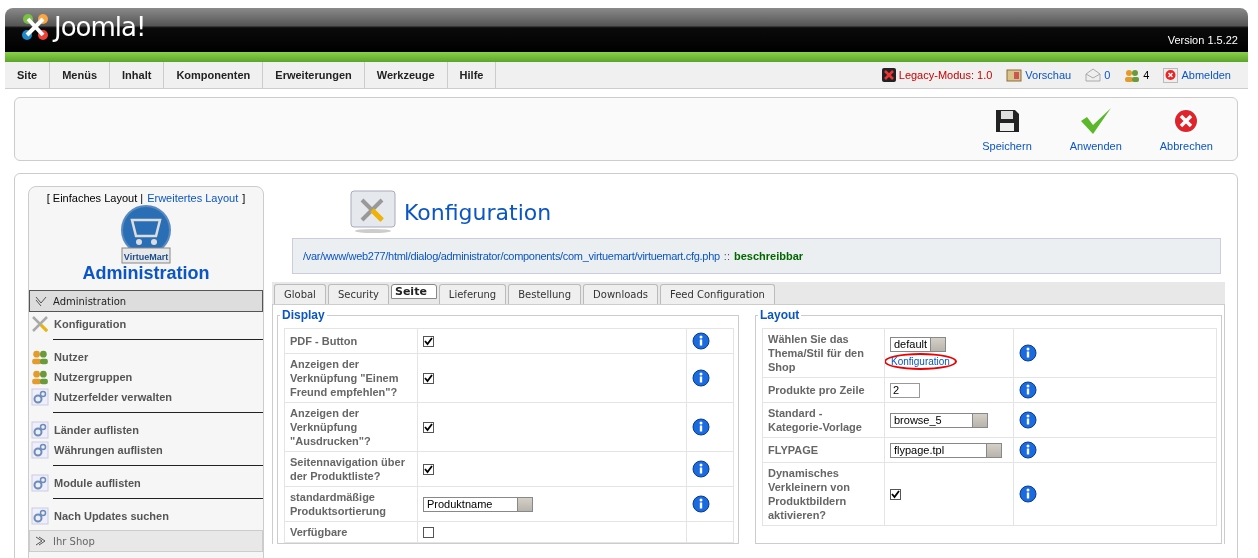 The image size is (1258, 558). Describe the element at coordinates (146, 541) in the screenshot. I see `section-header: Ihr Shop` at that location.